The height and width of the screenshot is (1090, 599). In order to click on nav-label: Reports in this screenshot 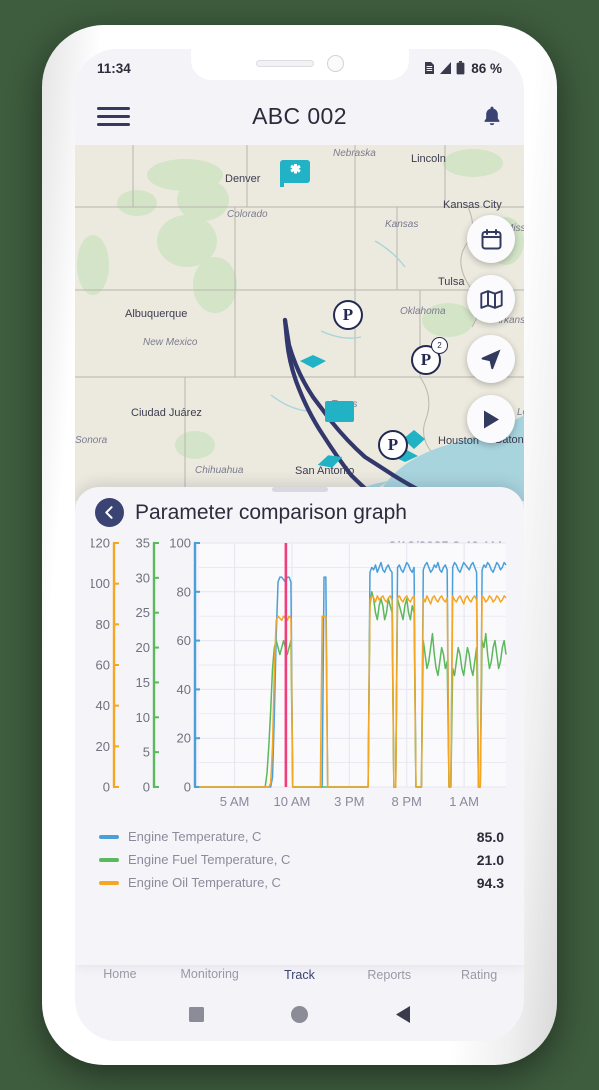, I will do `click(389, 974)`.